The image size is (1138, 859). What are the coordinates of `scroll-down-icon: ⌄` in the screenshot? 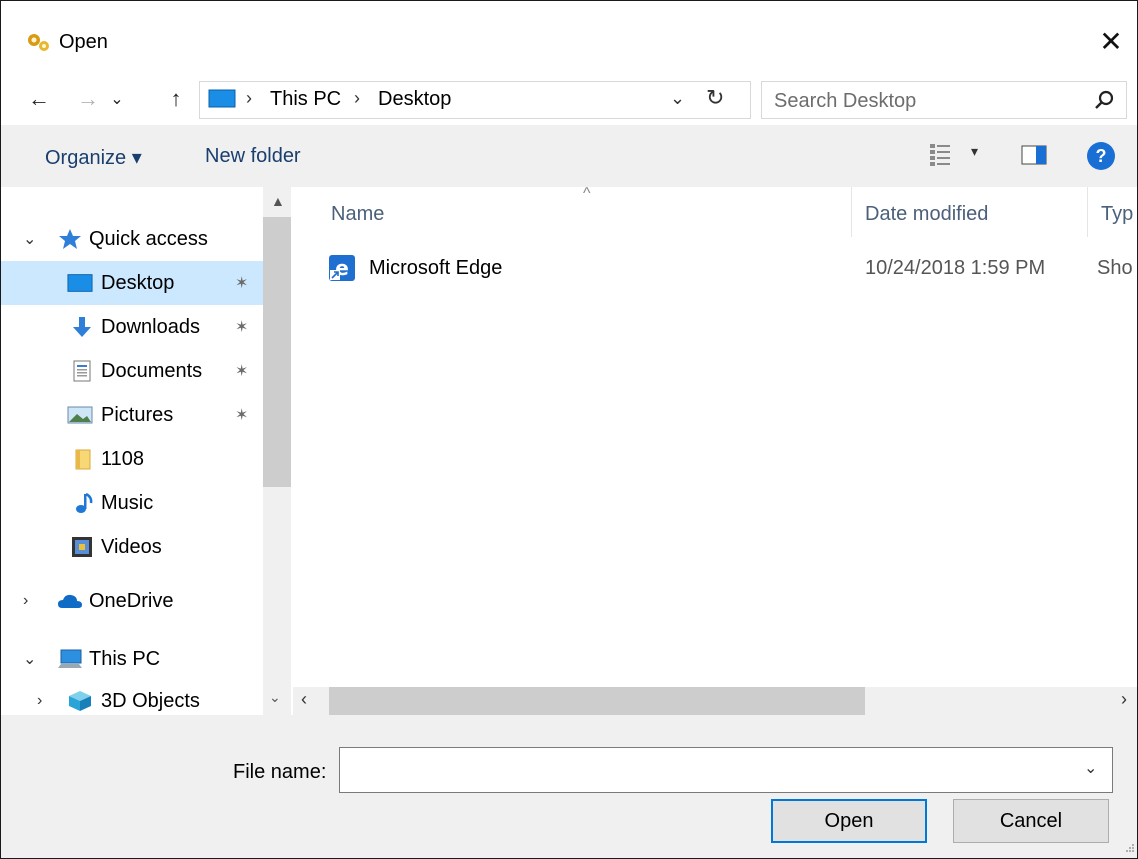 It's located at (275, 697).